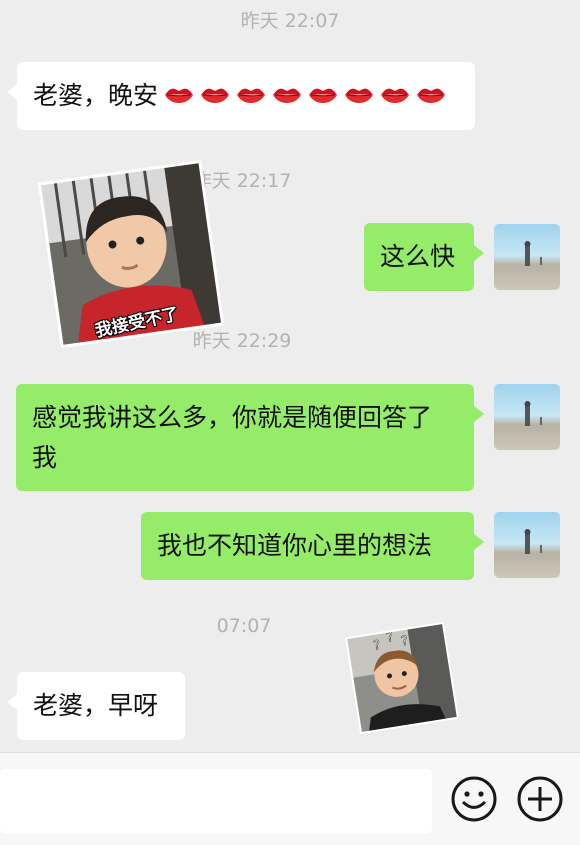  I want to click on kiss-emoji-row, so click(302, 95).